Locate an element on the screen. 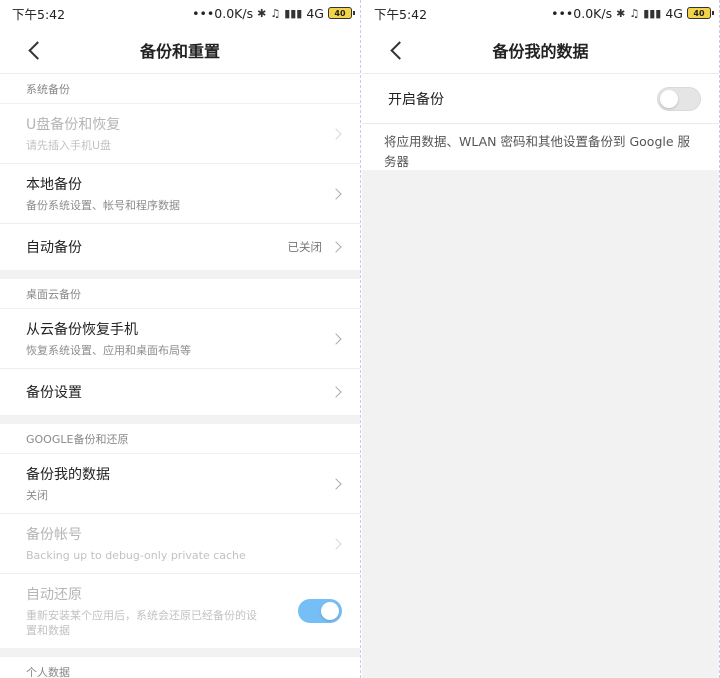 The width and height of the screenshot is (720, 678). auto-backup-item: 自动备份 已关闭 is located at coordinates (180, 247).